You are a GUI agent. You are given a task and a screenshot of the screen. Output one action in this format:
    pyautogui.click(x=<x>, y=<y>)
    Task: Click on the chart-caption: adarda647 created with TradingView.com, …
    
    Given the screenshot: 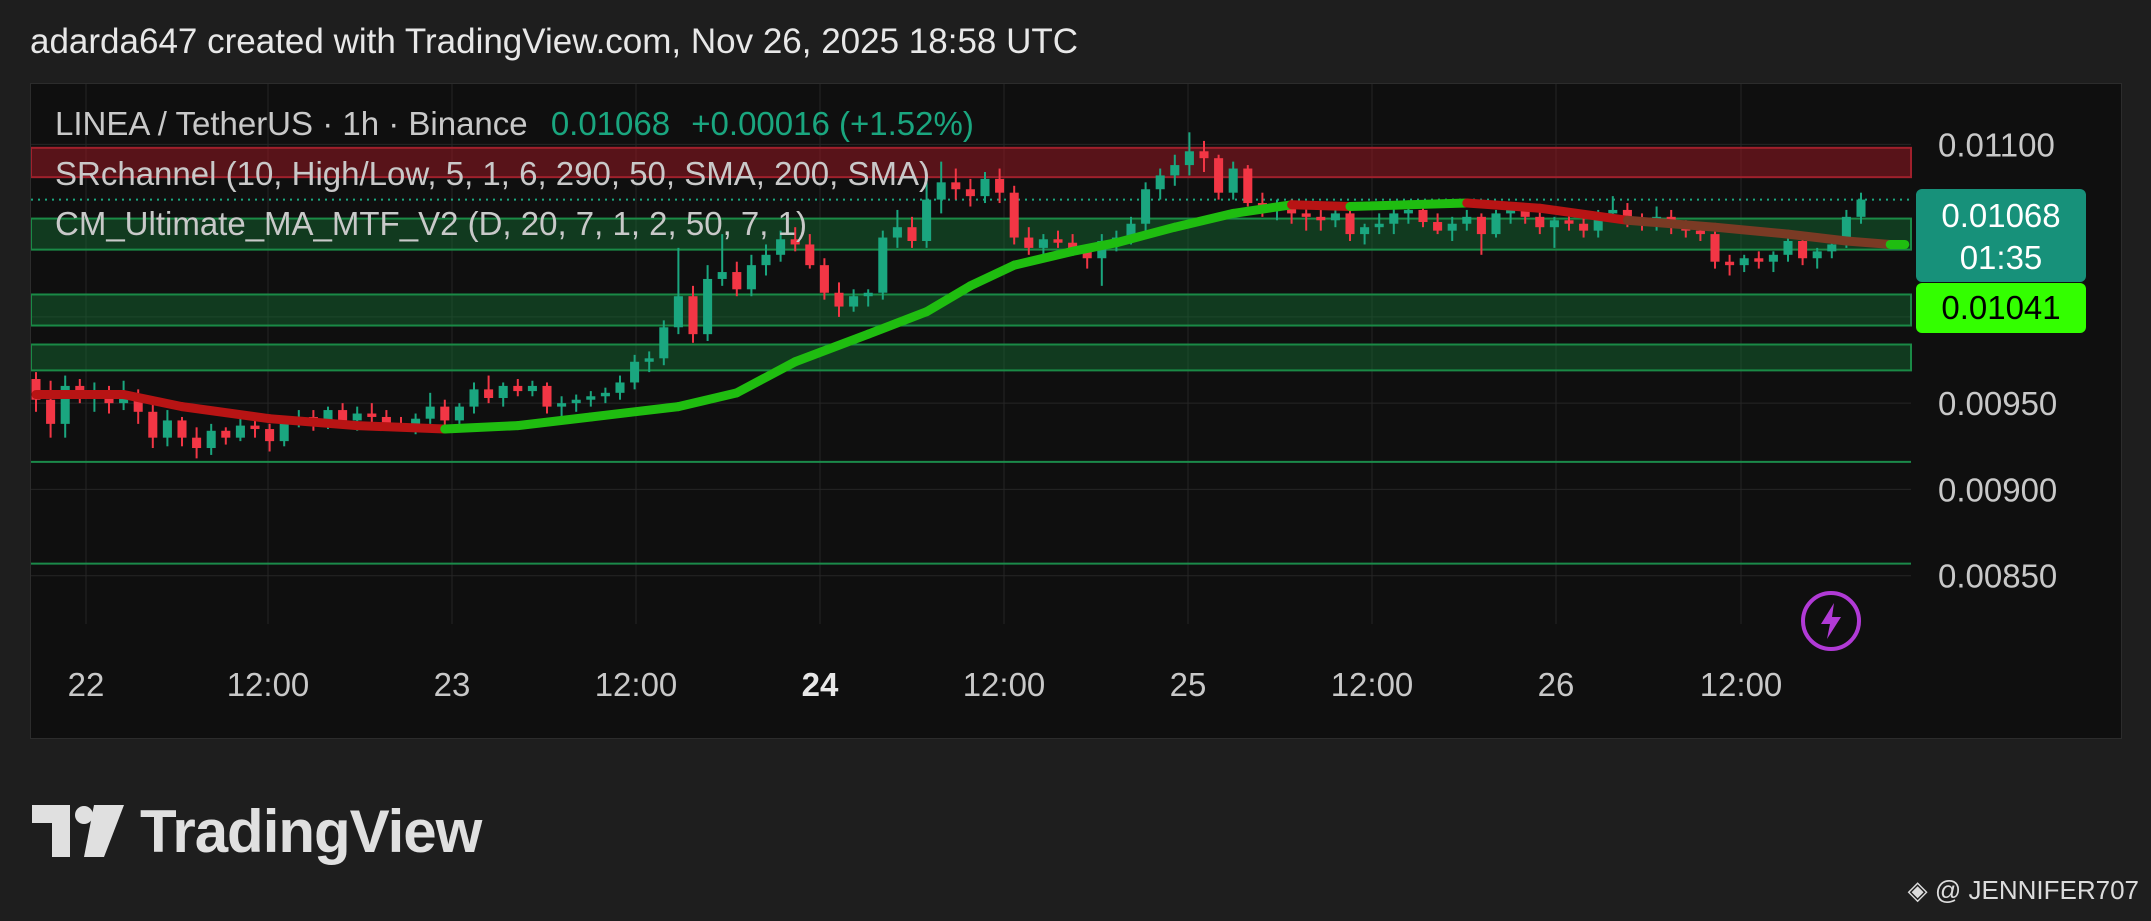 What is the action you would take?
    pyautogui.click(x=554, y=41)
    